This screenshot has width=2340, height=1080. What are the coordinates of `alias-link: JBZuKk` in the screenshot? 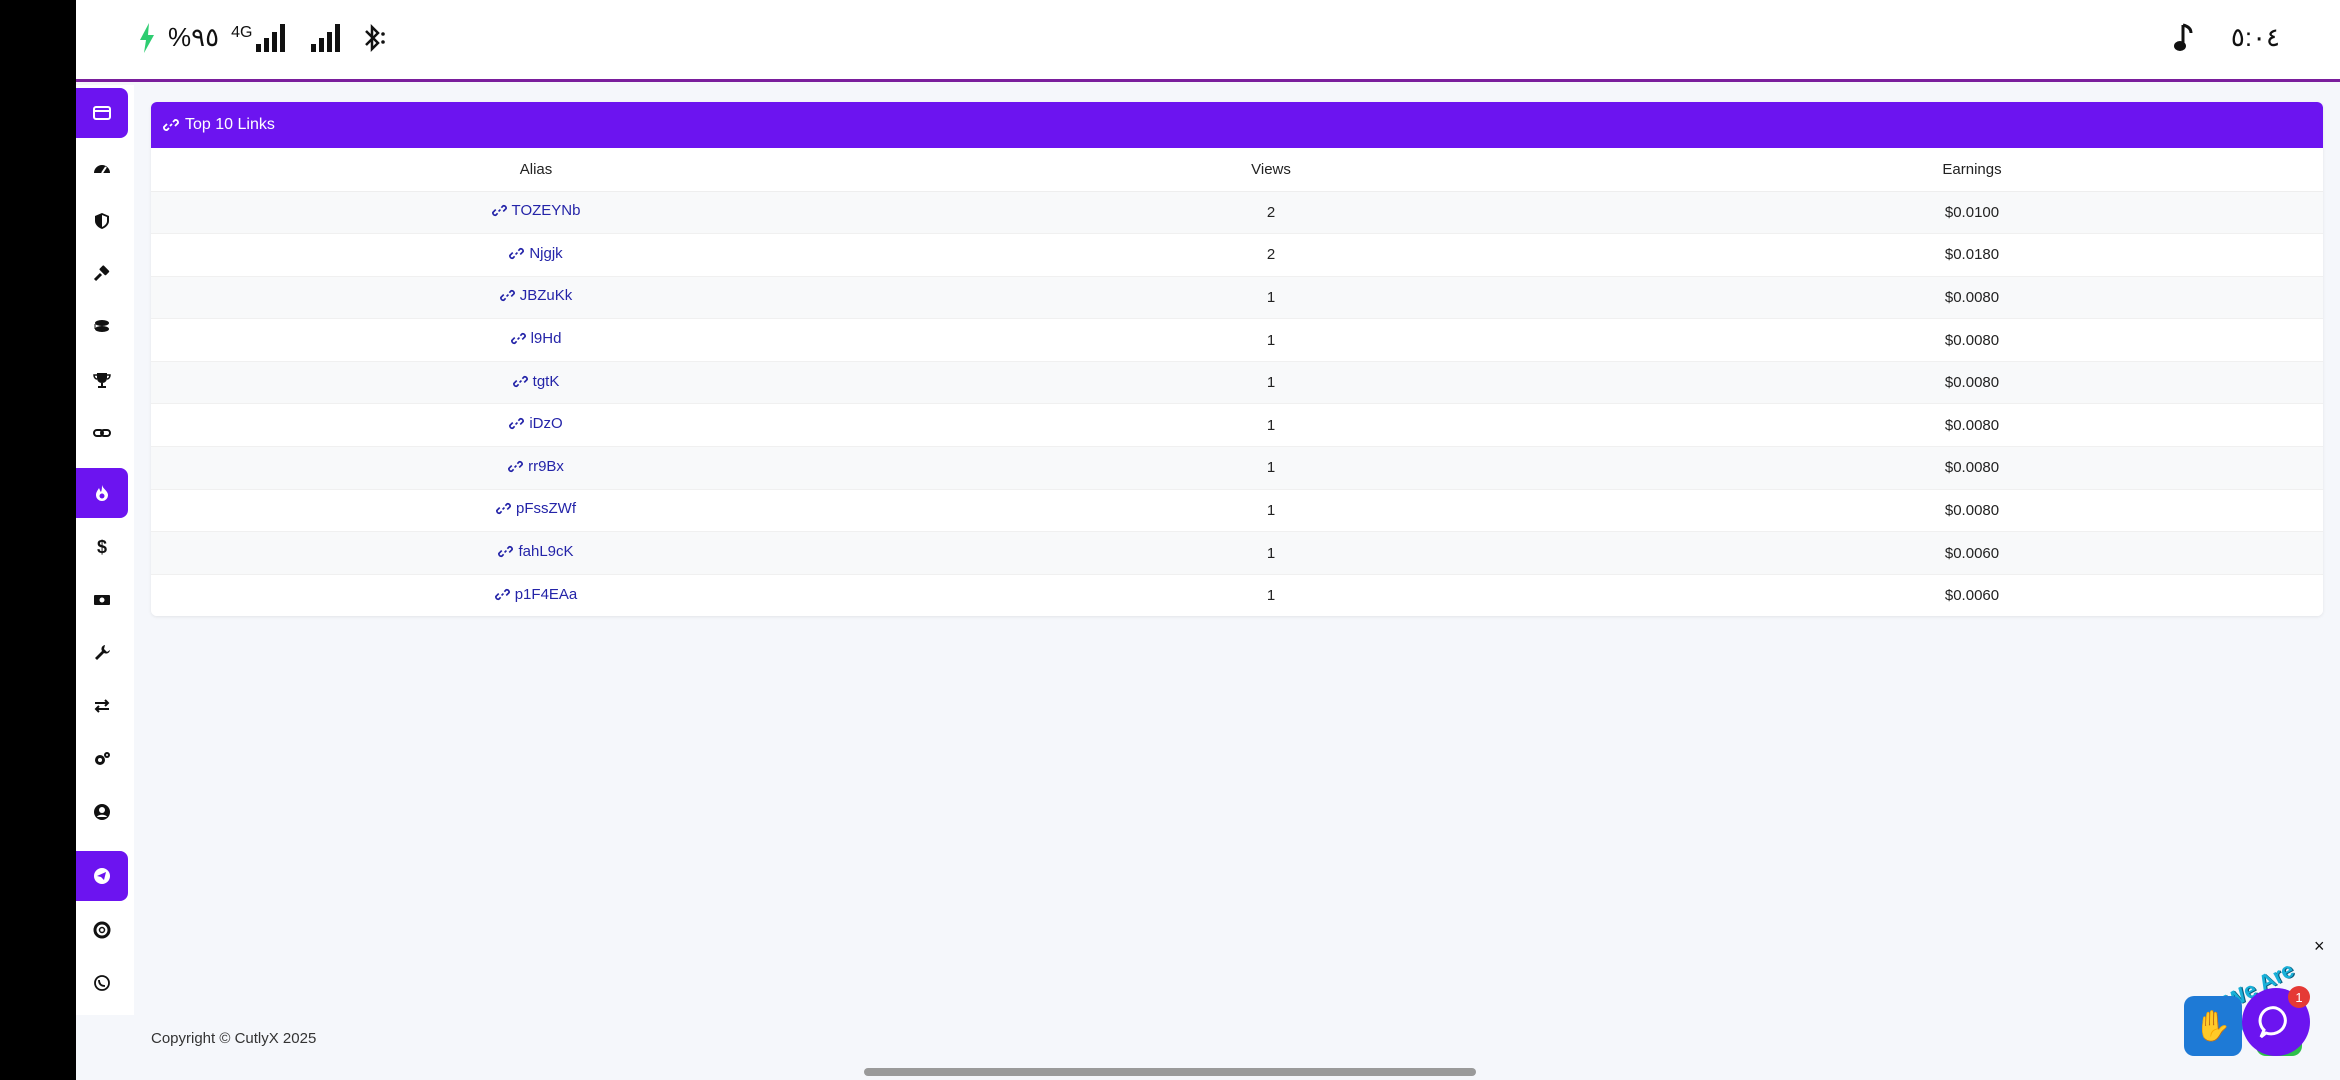 It's located at (536, 296).